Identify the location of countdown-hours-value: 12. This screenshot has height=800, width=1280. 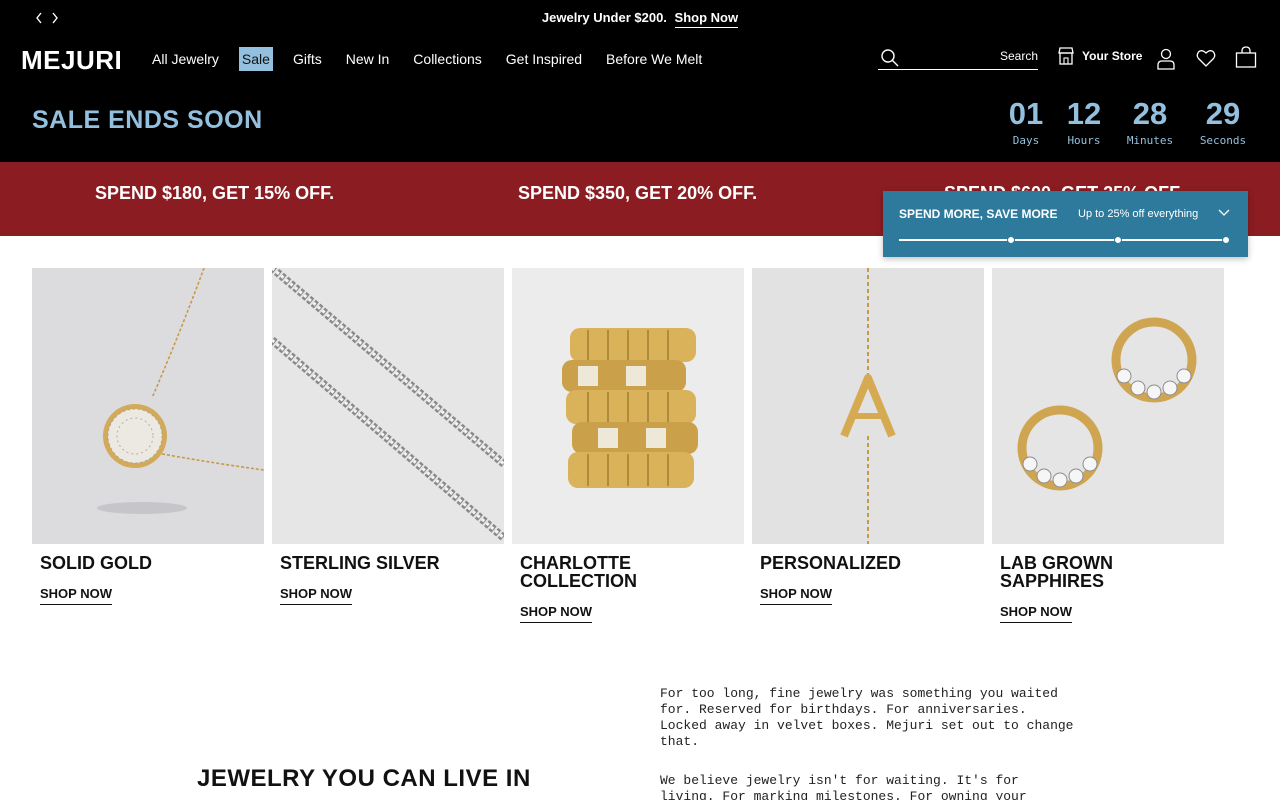
(1084, 113).